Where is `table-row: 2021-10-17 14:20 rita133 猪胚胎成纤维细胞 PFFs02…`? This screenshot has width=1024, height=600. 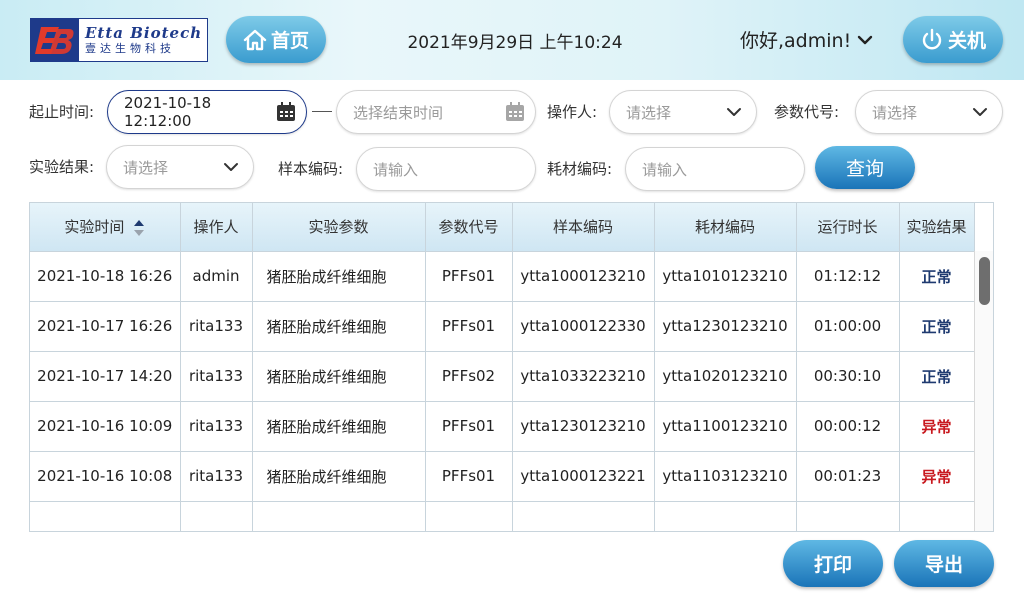
table-row: 2021-10-17 14:20 rita133 猪胚胎成纤维细胞 PFFs02… is located at coordinates (502, 376).